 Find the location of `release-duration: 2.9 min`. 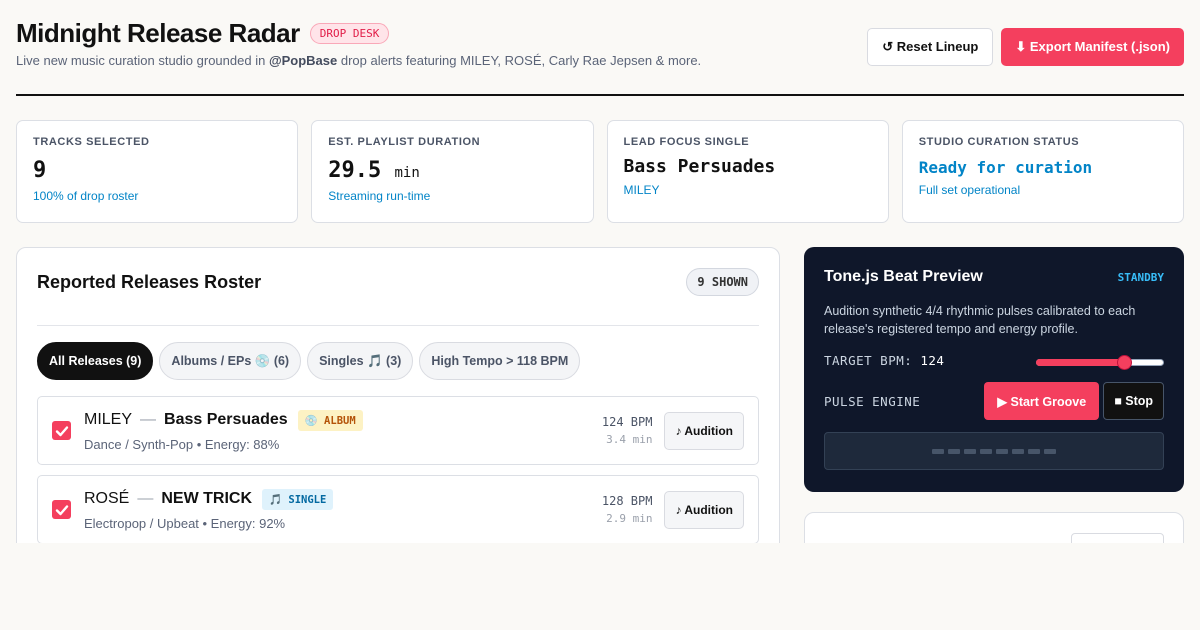

release-duration: 2.9 min is located at coordinates (629, 518).